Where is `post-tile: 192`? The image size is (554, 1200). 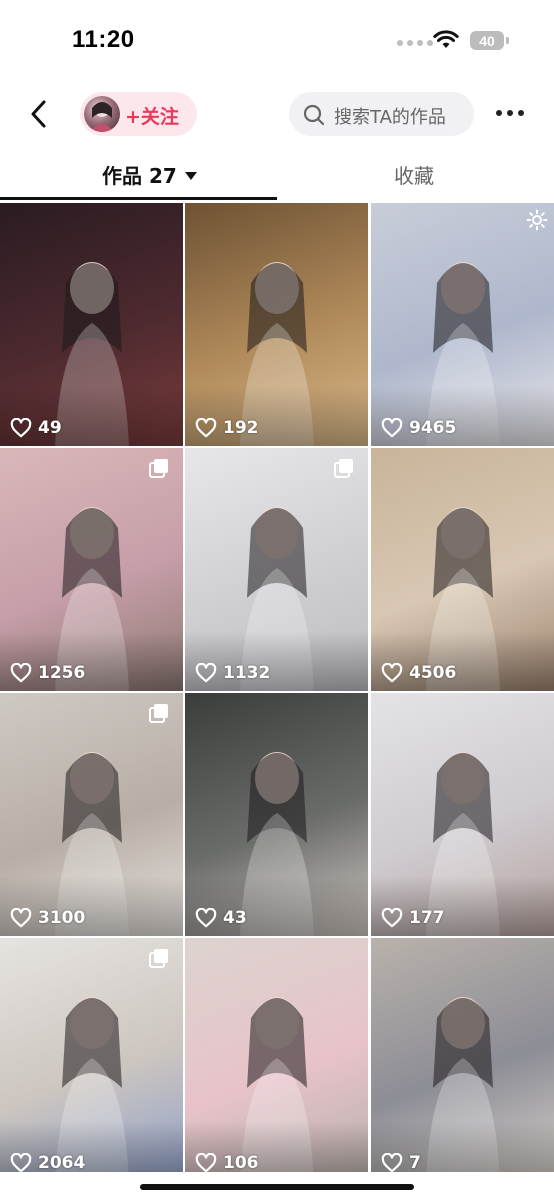 post-tile: 192 is located at coordinates (276, 324).